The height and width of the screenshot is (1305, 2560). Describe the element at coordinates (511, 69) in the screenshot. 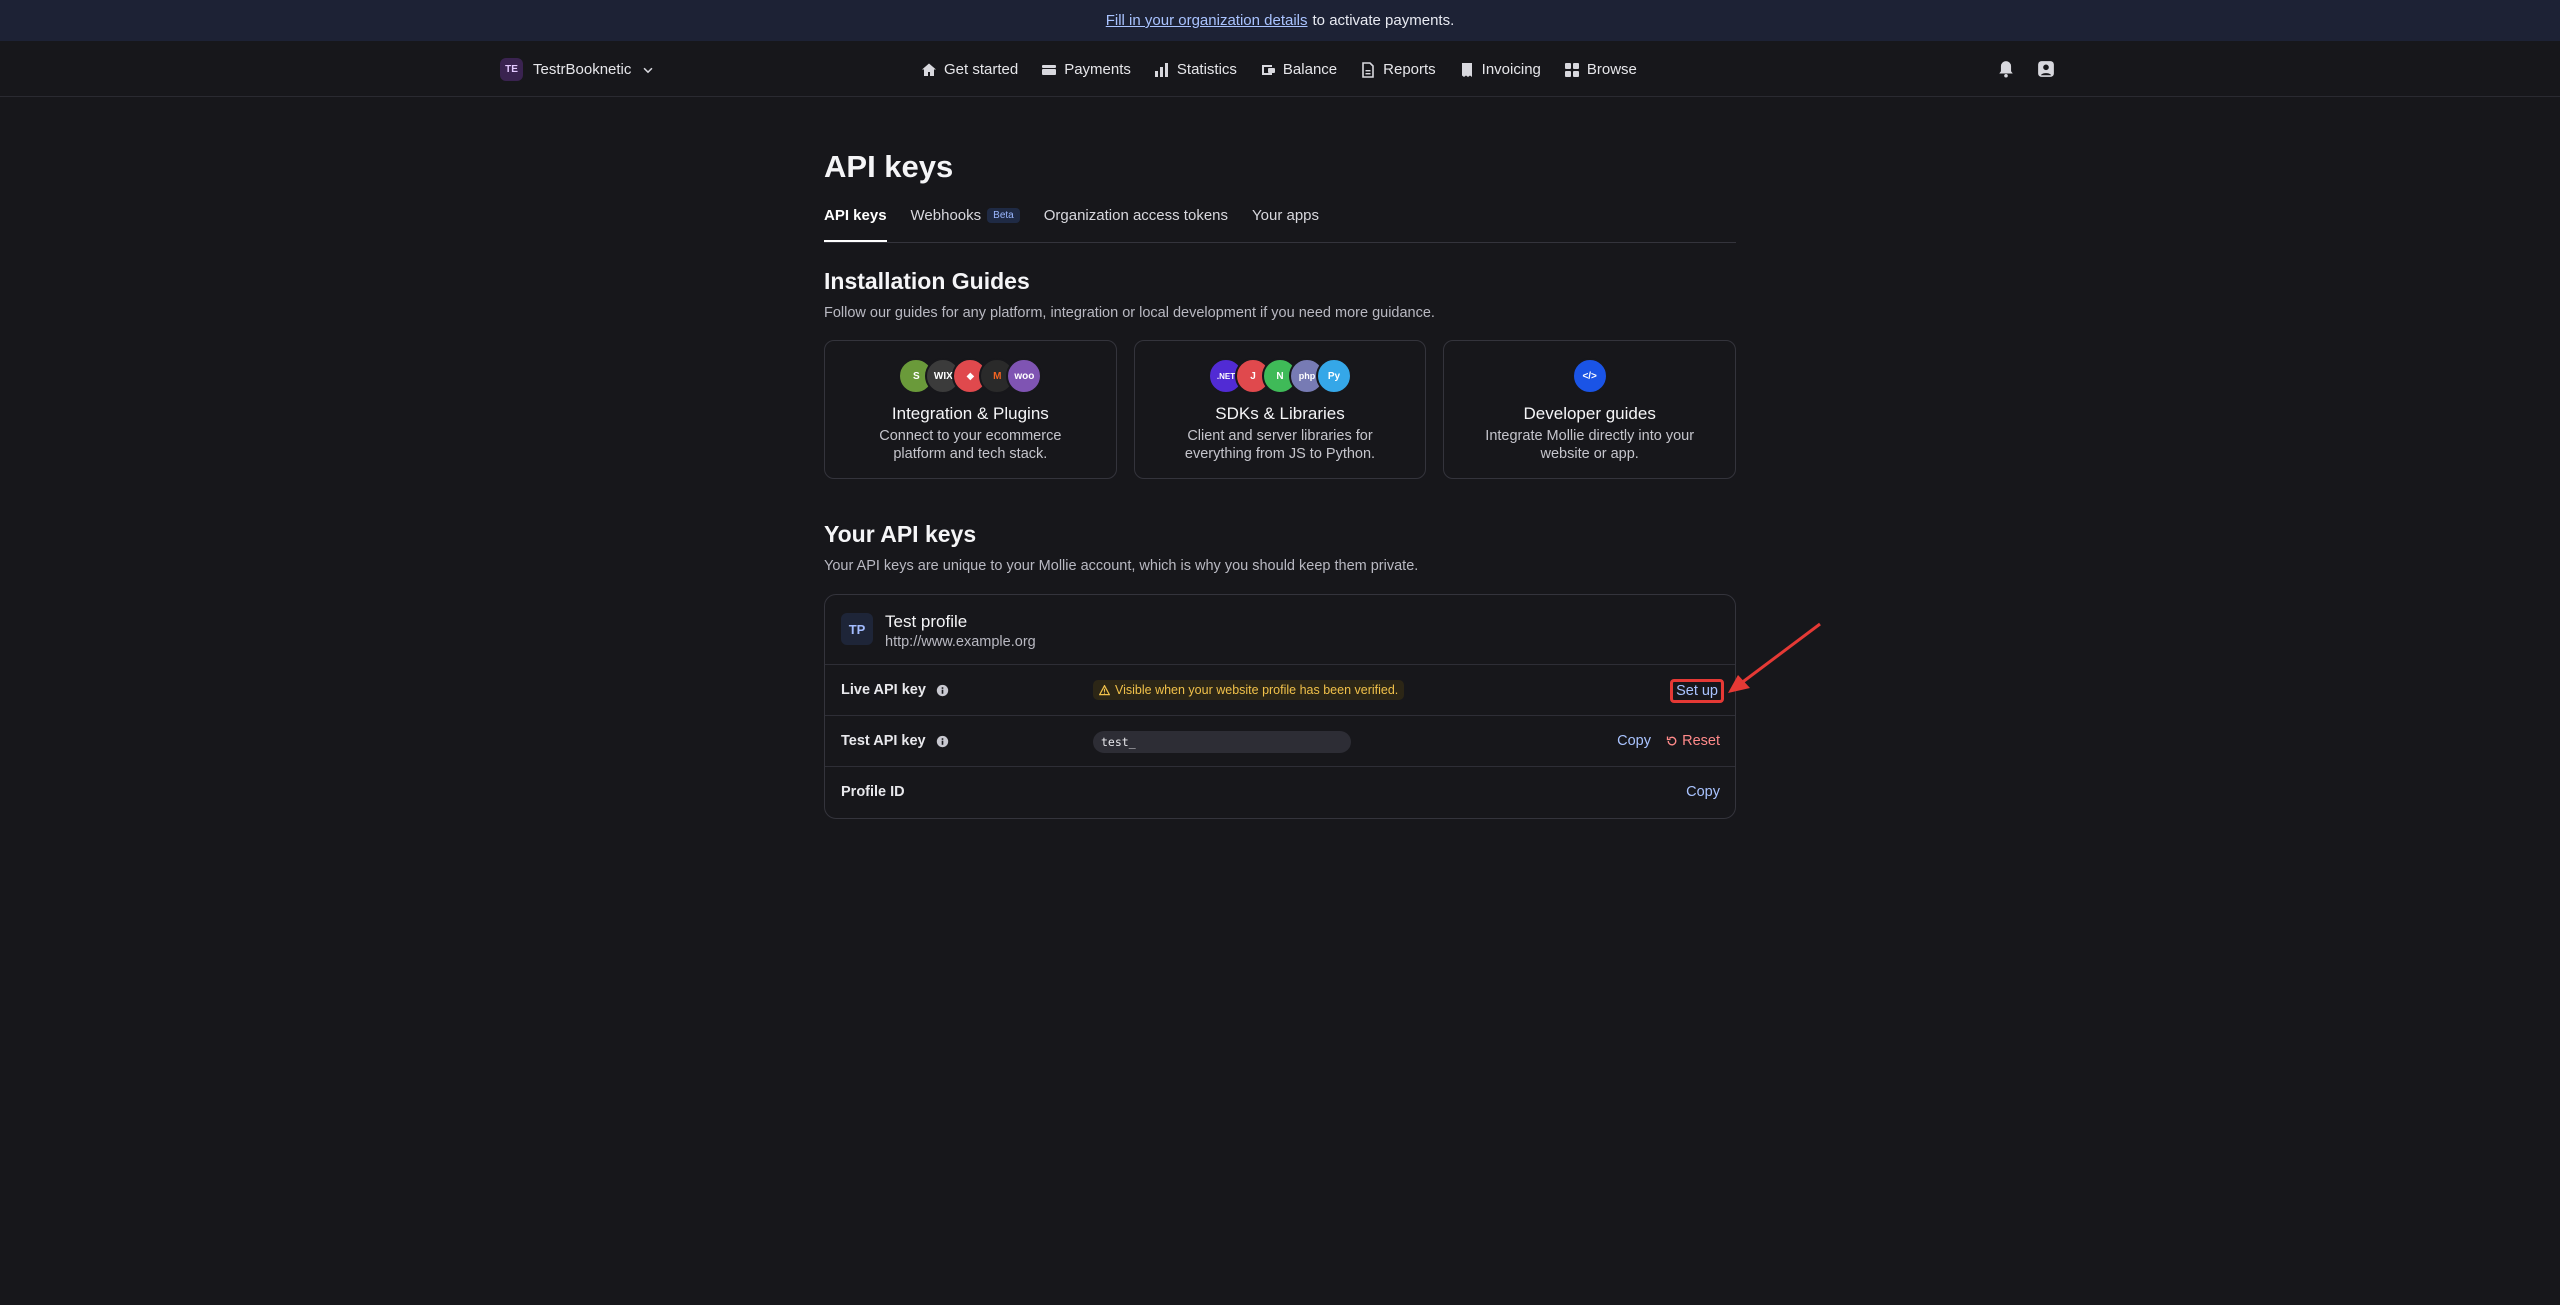

I see `org-avatar: TE` at that location.